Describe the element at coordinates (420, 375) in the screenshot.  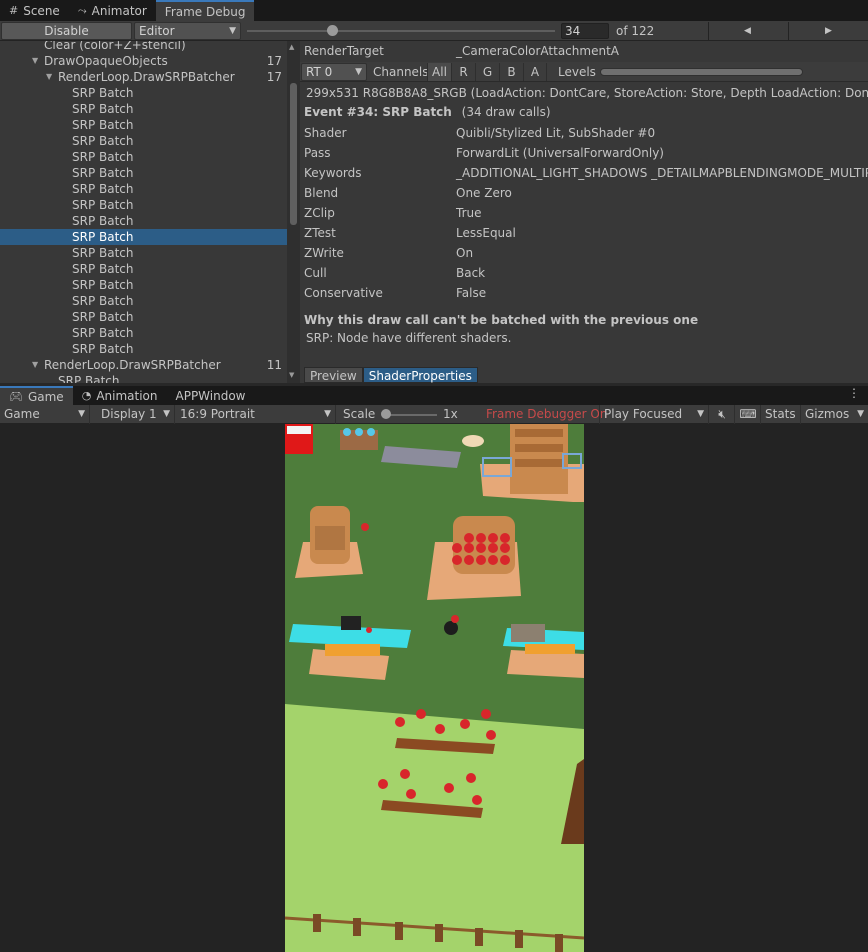
I see `tab-shader-properties: ShaderProperties` at that location.